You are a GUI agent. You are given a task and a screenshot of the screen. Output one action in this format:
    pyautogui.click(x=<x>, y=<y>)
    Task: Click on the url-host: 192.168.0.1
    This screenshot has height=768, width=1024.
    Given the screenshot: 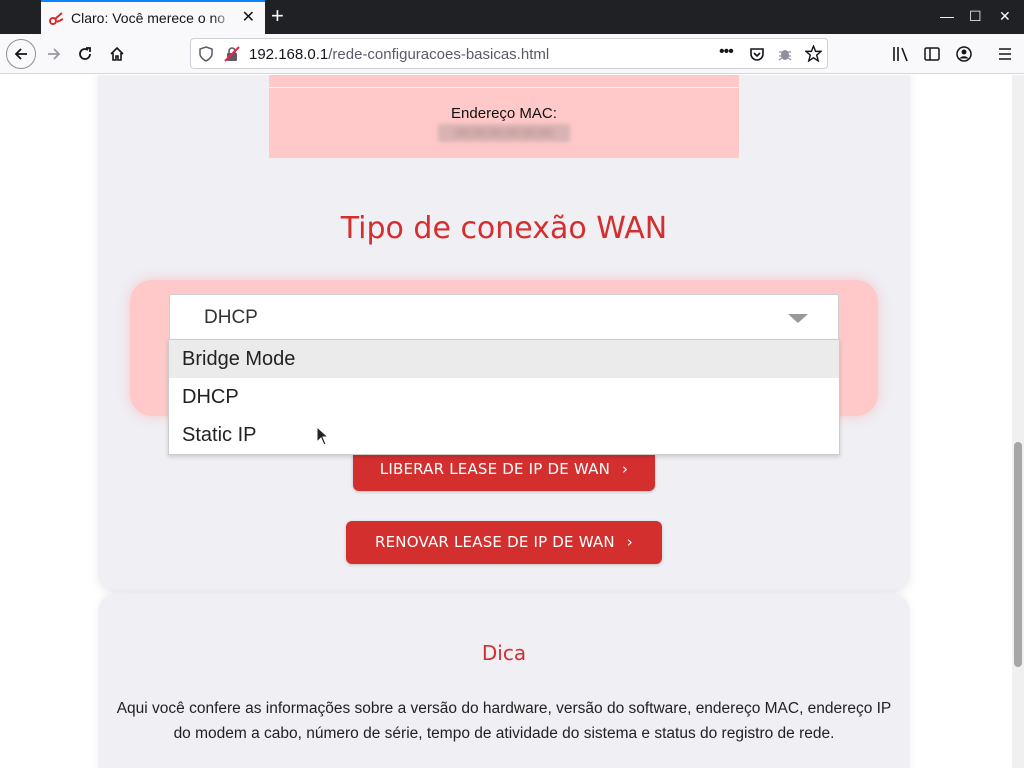 What is the action you would take?
    pyautogui.click(x=289, y=54)
    